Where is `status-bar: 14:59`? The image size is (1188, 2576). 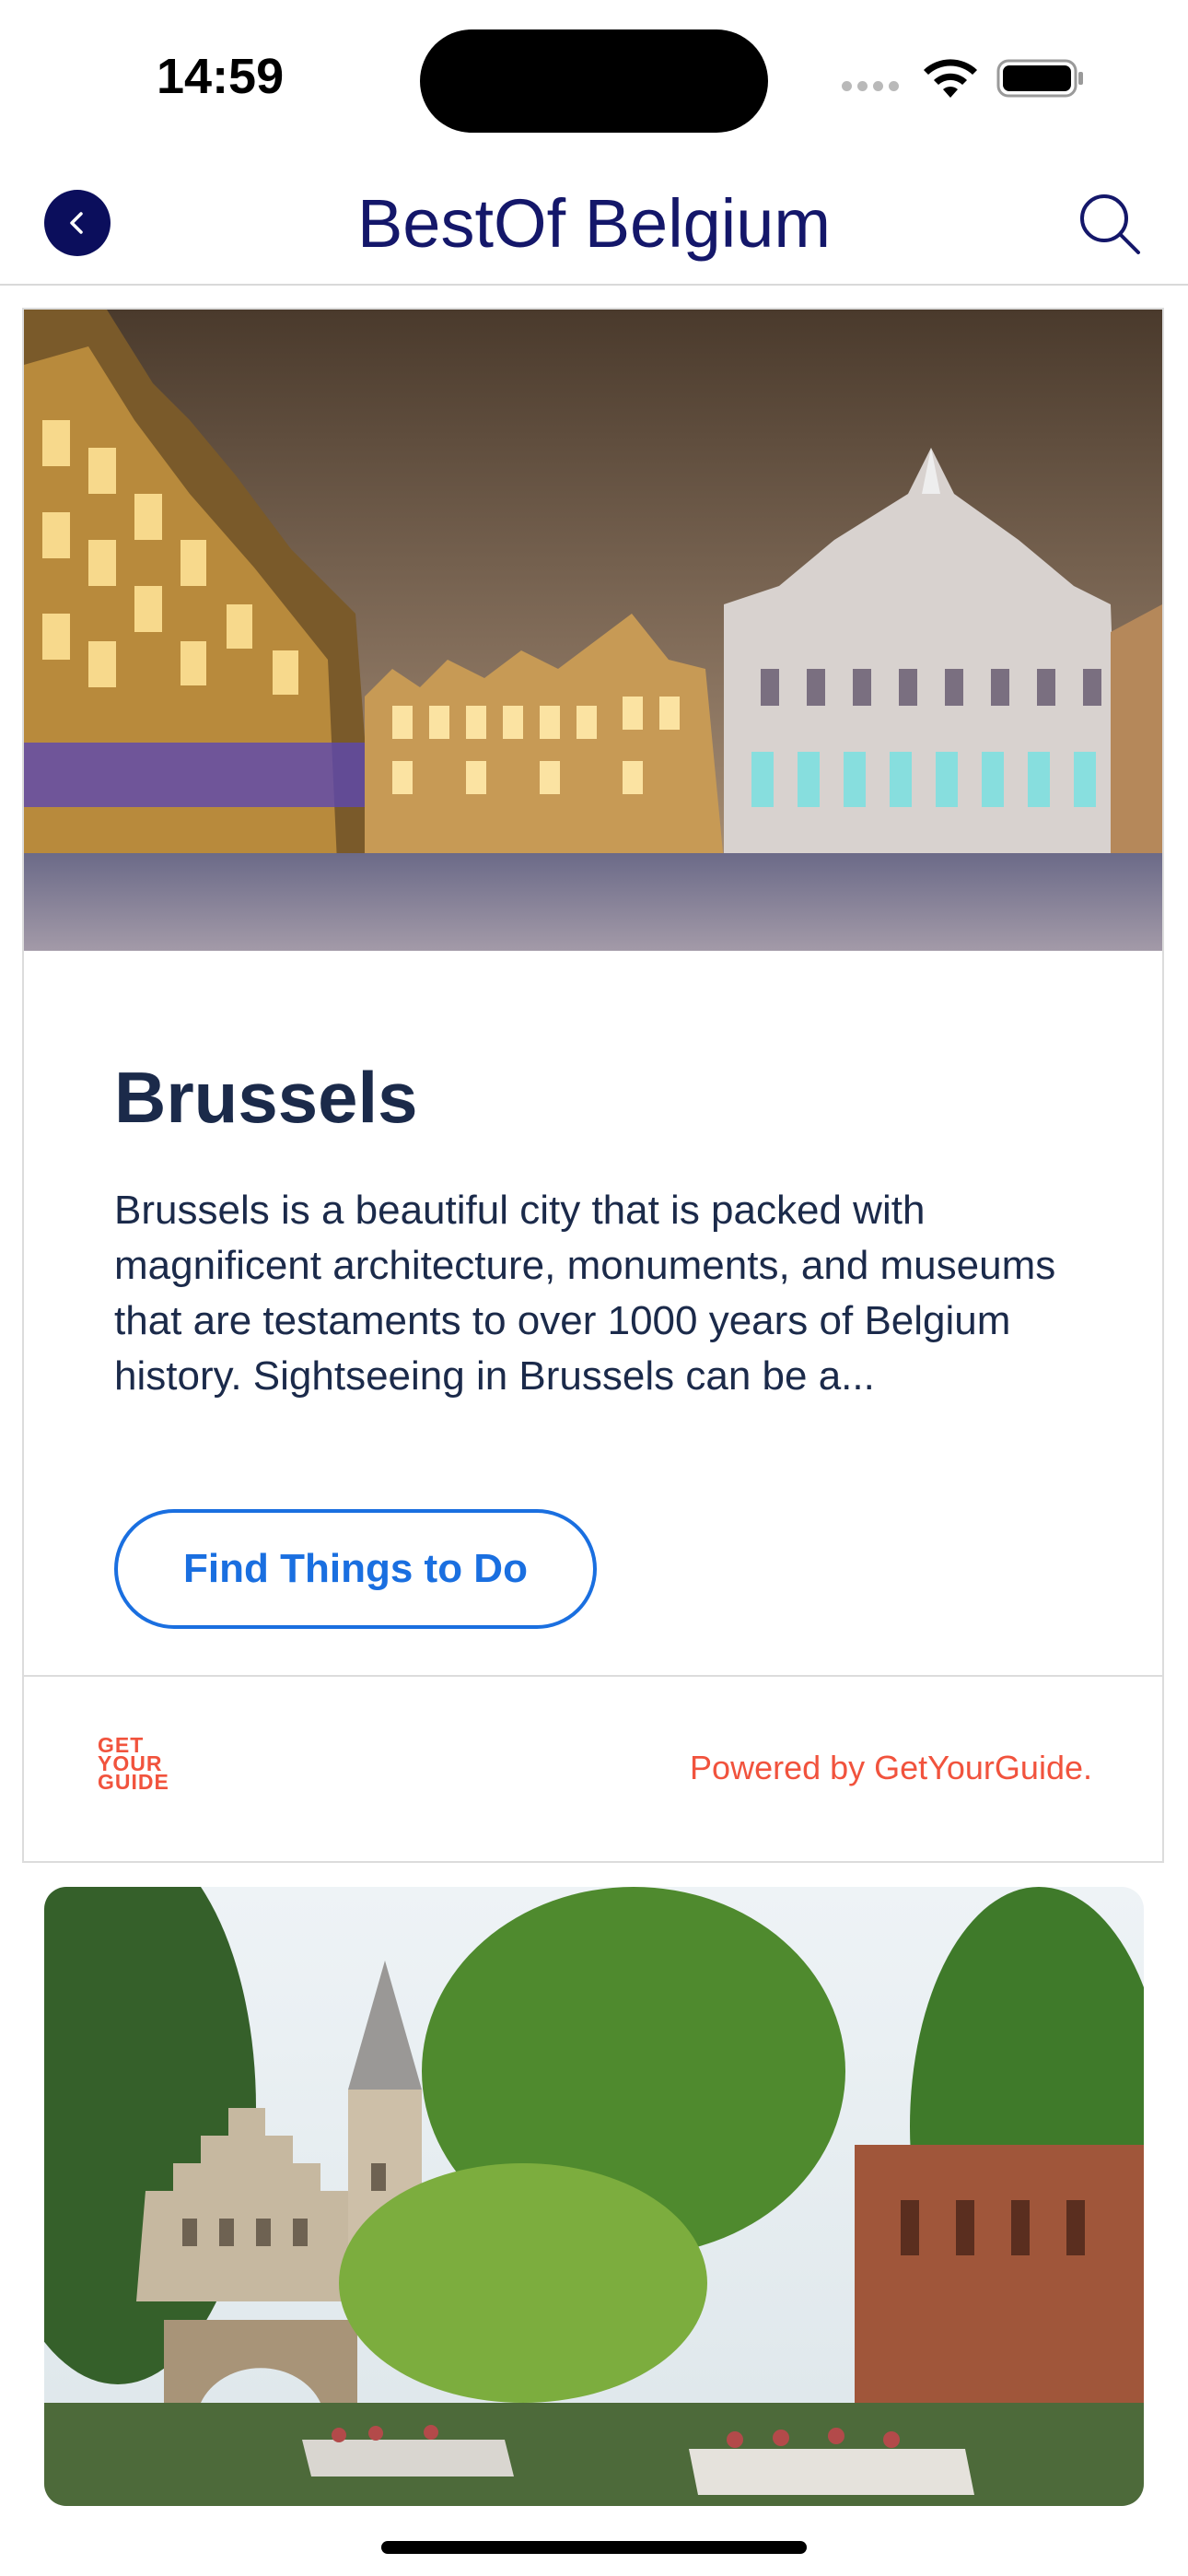
status-bar: 14:59 is located at coordinates (594, 78).